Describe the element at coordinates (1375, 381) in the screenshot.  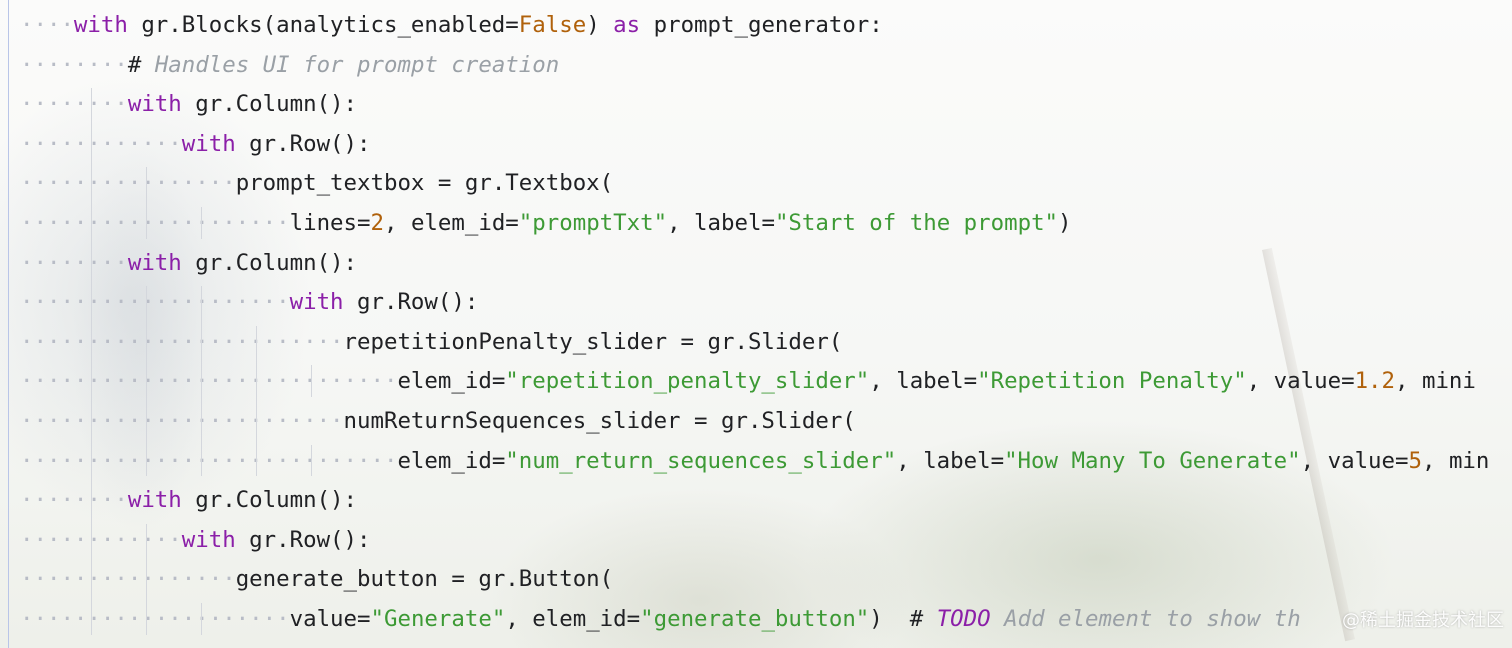
I see `code-token-num: 1.2` at that location.